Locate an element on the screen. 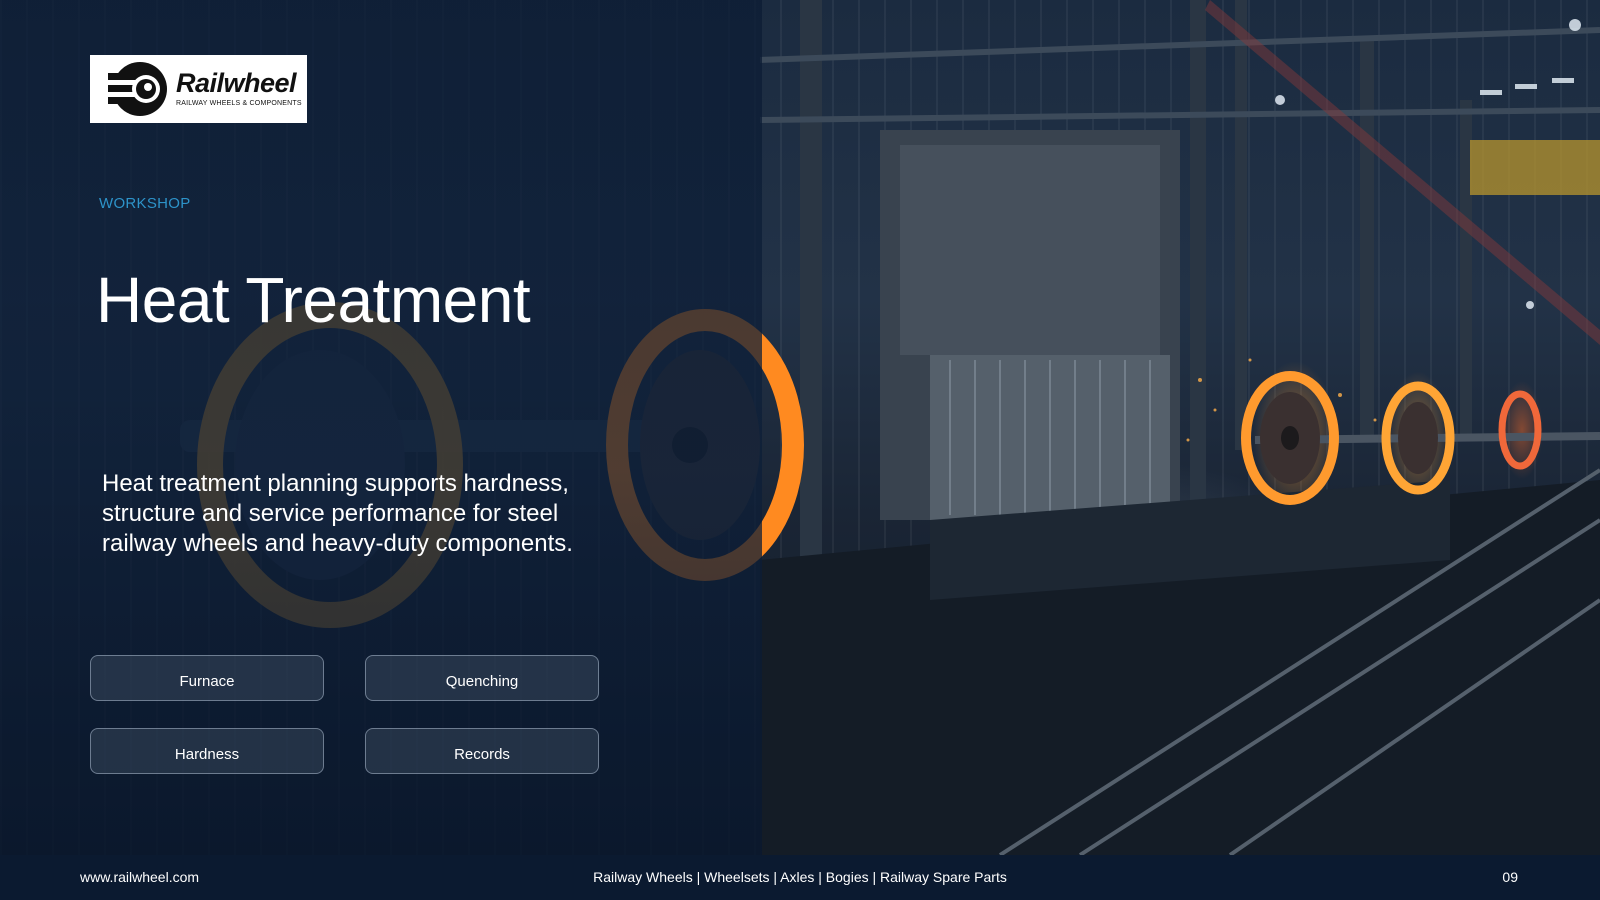 This screenshot has height=900, width=1600. page-number: 09 is located at coordinates (1510, 877).